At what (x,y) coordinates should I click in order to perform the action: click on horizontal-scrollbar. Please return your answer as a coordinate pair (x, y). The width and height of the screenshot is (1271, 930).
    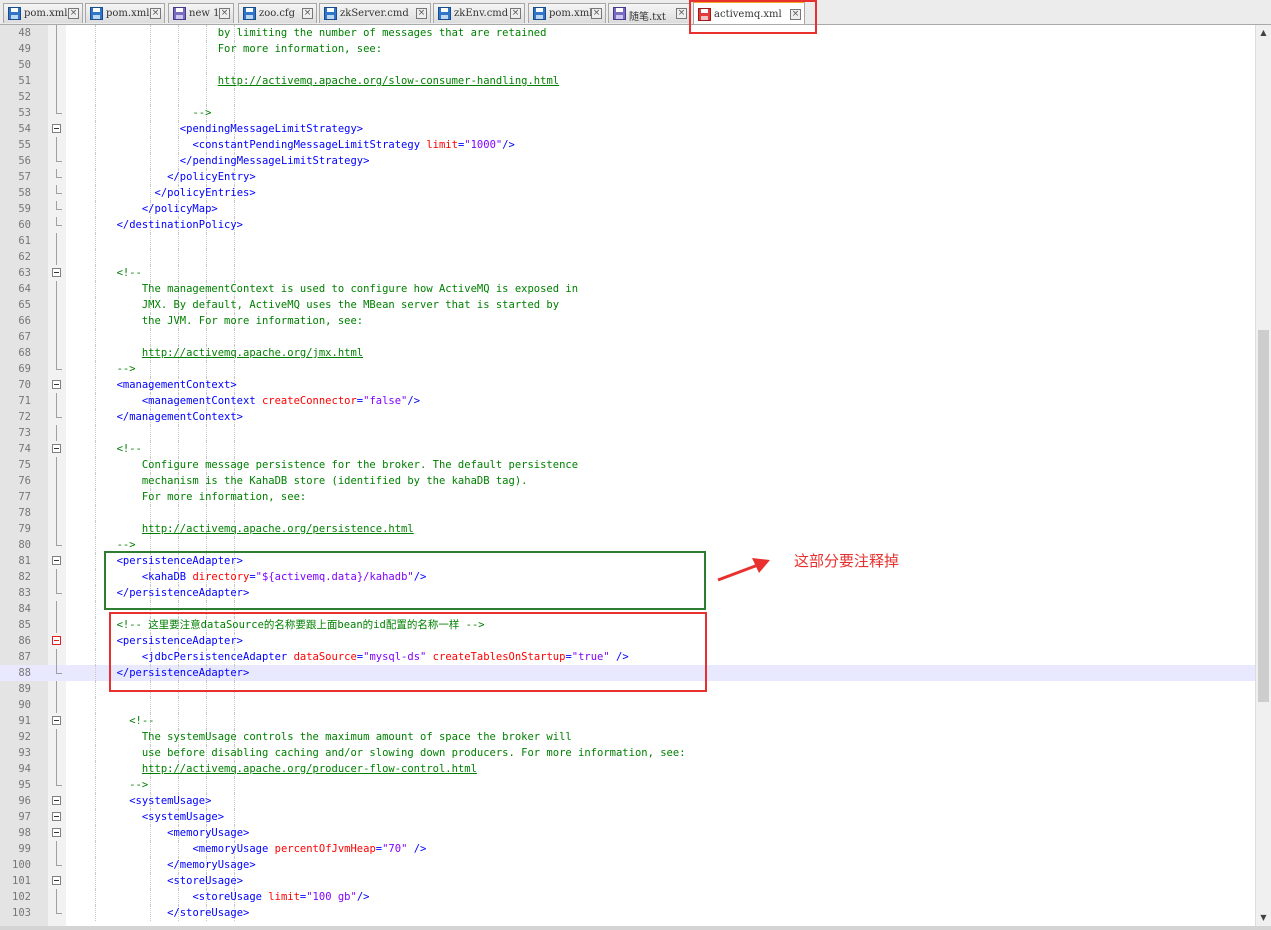
    Looking at the image, I should click on (635, 928).